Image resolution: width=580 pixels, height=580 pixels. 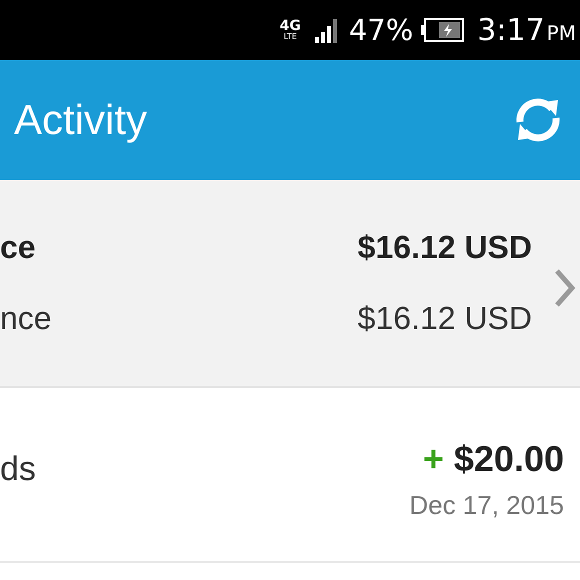 What do you see at coordinates (443, 30) in the screenshot?
I see `battery-charging-icon` at bounding box center [443, 30].